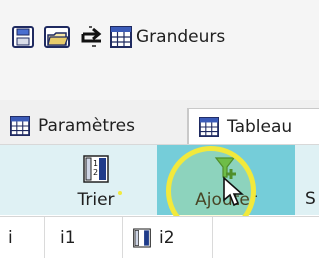 The width and height of the screenshot is (320, 258). Describe the element at coordinates (84, 237) in the screenshot. I see `column-header-i1: i1` at that location.